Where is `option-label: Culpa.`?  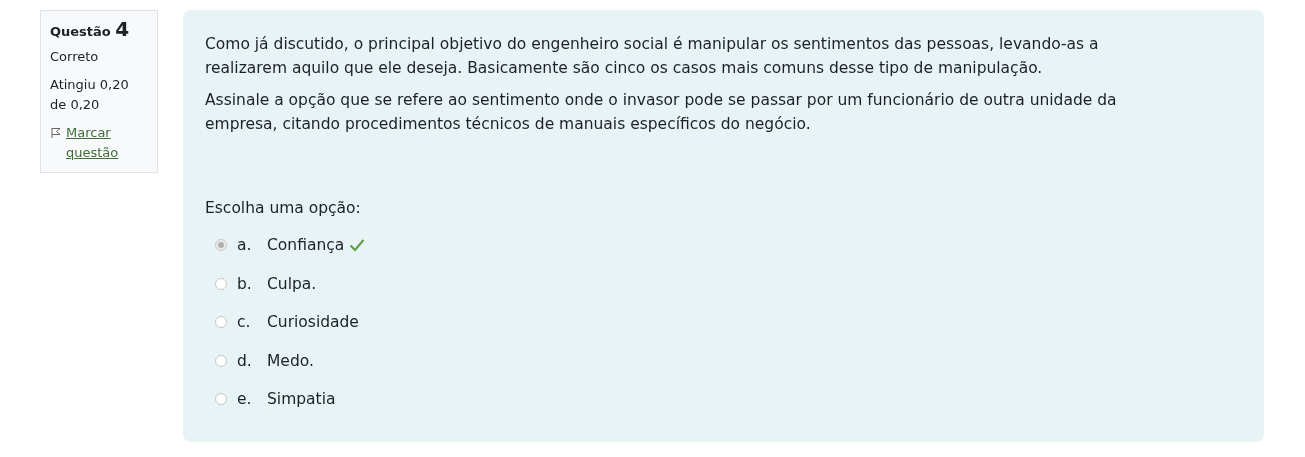 option-label: Culpa. is located at coordinates (292, 283).